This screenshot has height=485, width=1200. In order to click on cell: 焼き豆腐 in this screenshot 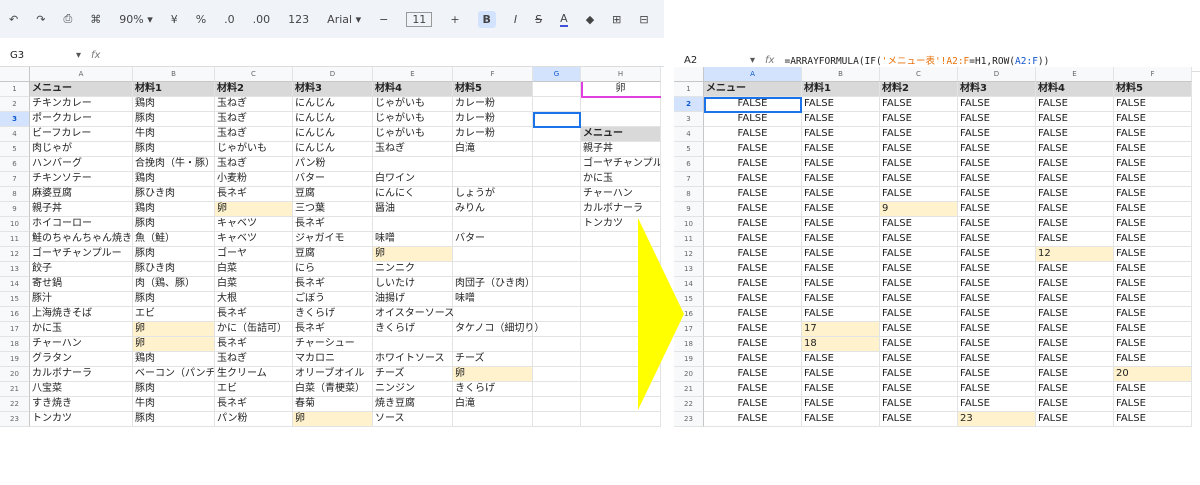, I will do `click(413, 404)`.